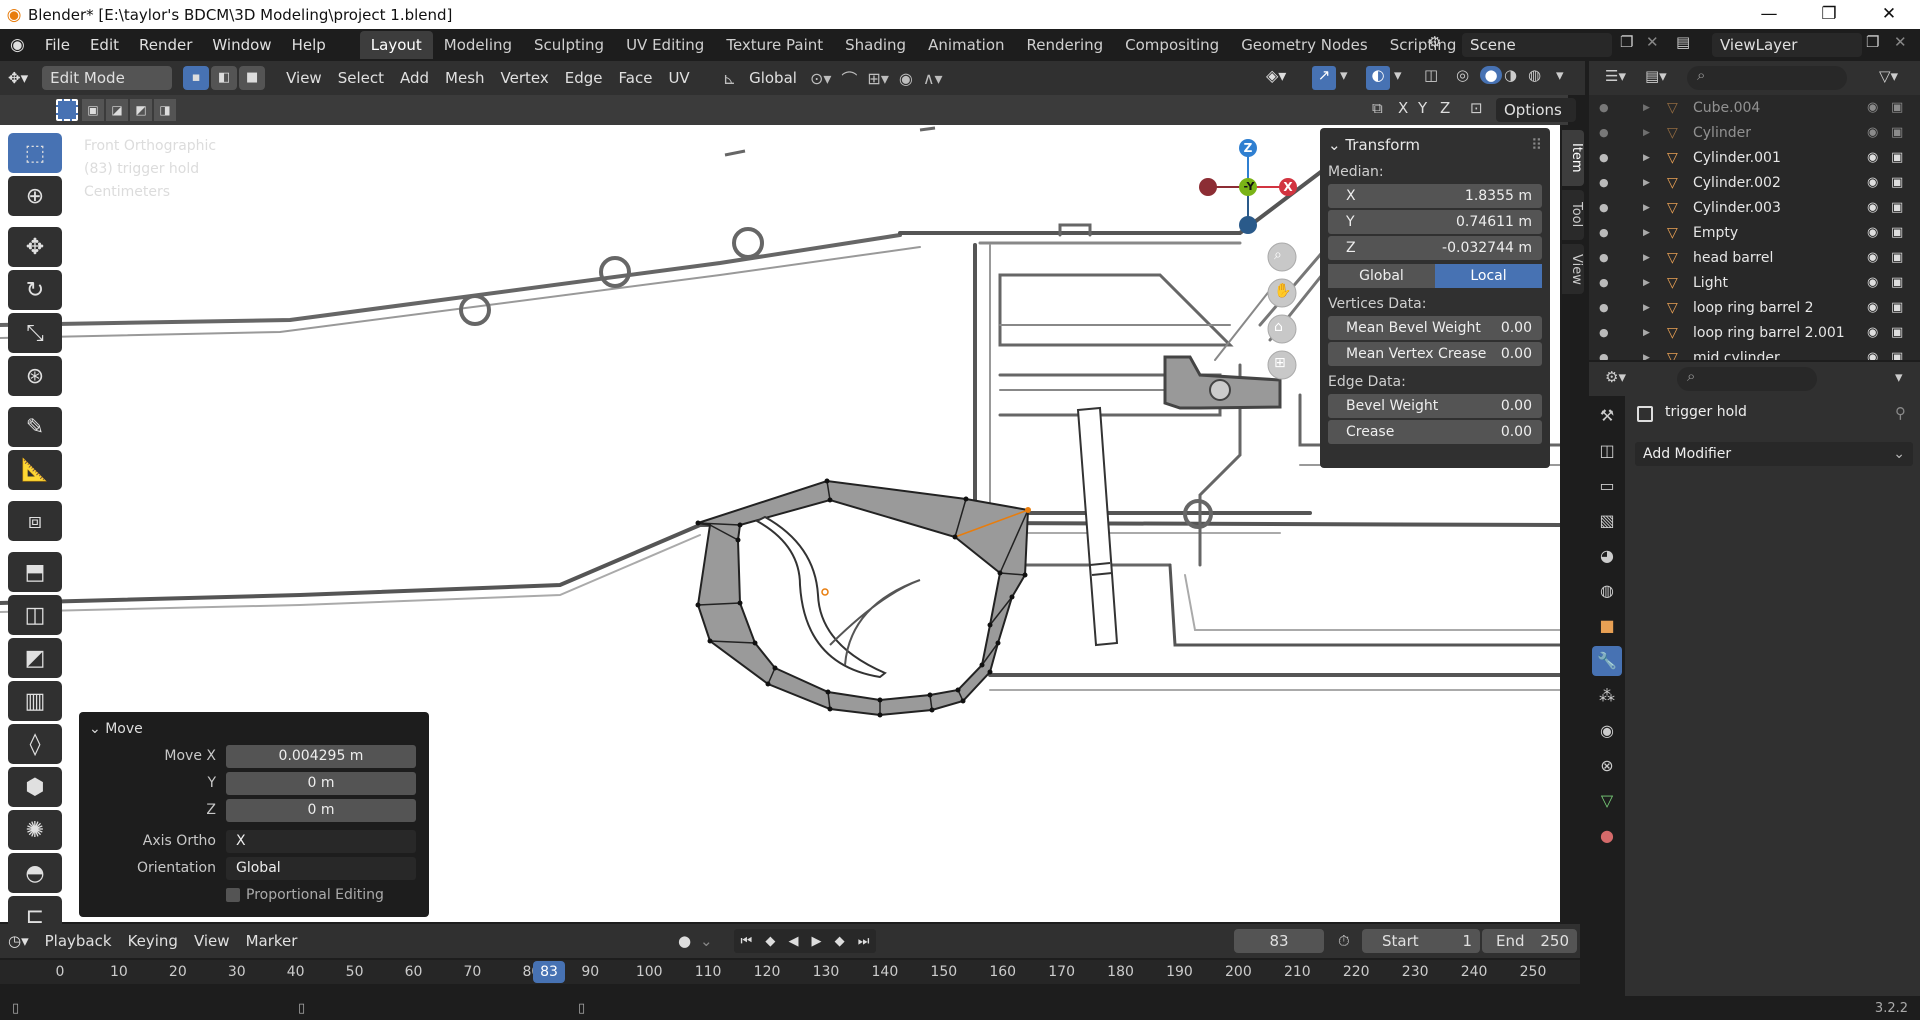 The width and height of the screenshot is (1920, 1020). Describe the element at coordinates (849, 78) in the screenshot. I see `snap-icon: ⌒` at that location.